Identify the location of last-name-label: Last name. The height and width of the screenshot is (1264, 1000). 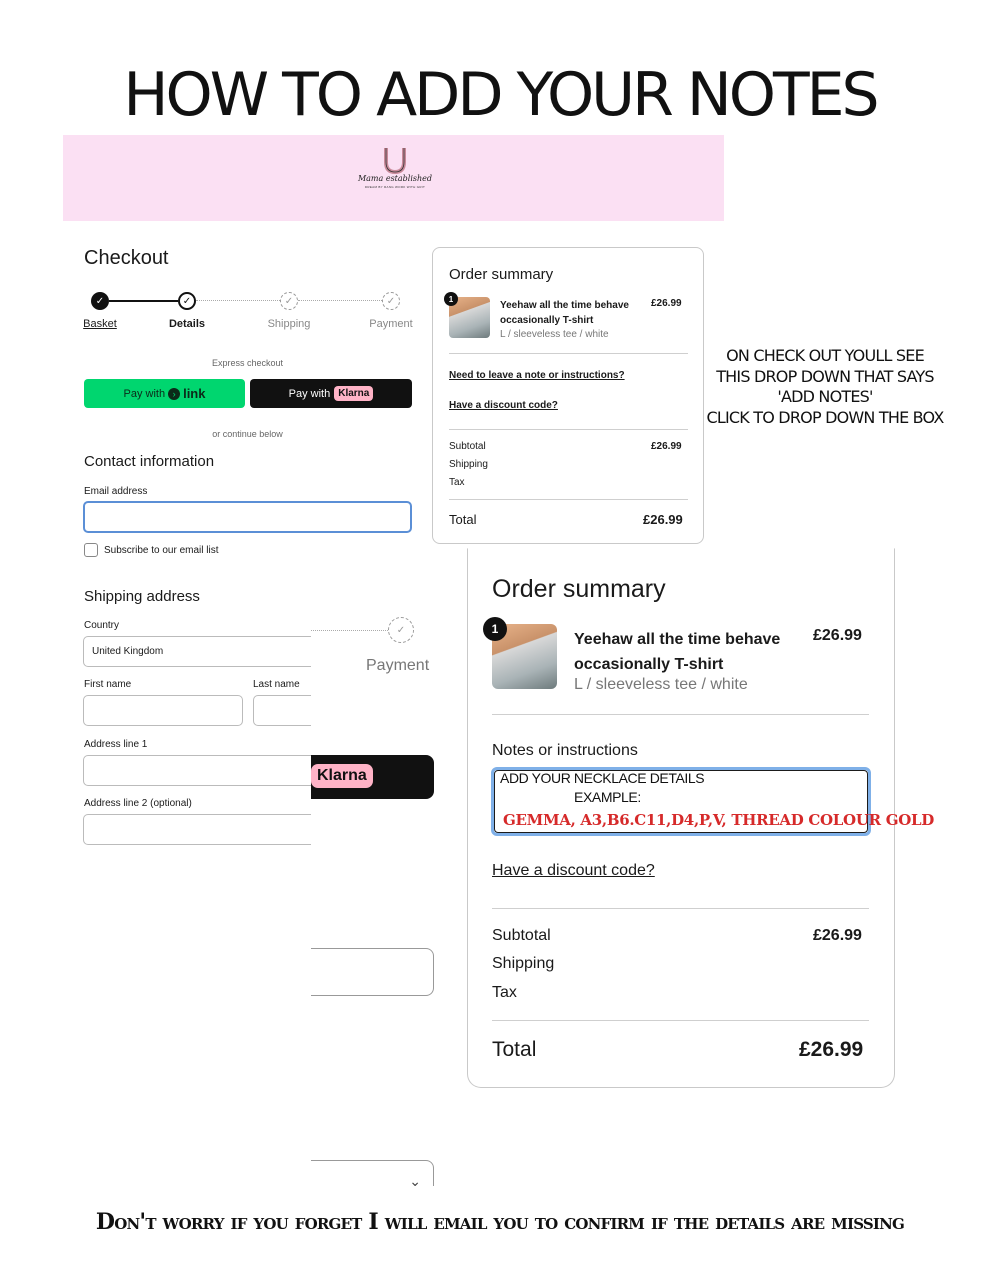
(276, 684).